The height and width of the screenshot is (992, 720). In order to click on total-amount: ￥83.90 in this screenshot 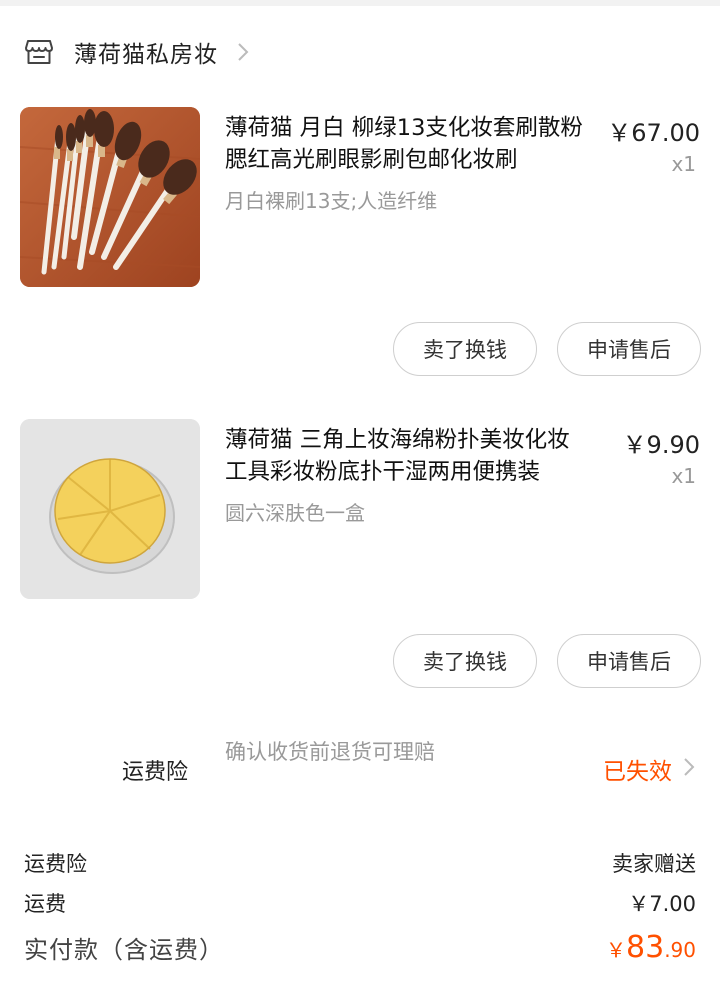, I will do `click(651, 947)`.